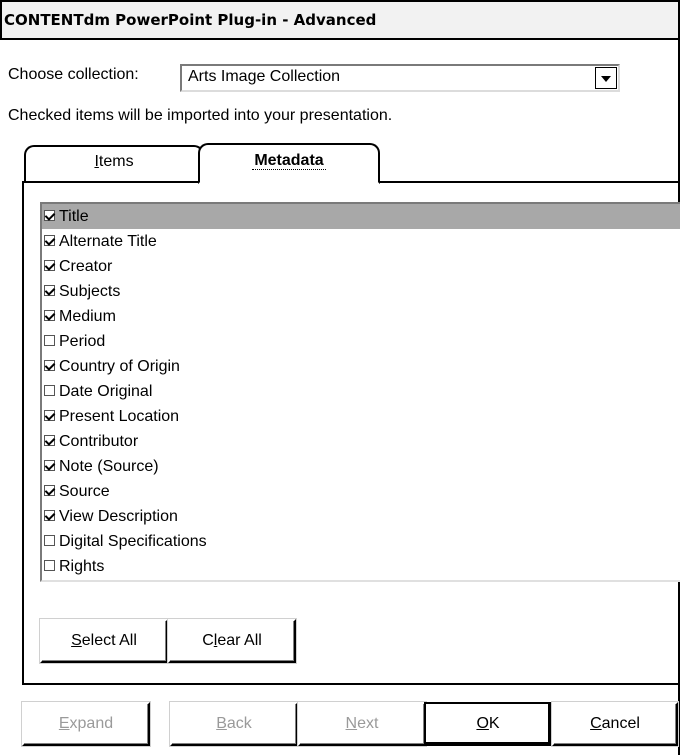 This screenshot has width=683, height=755. I want to click on list-item-label: Subjects, so click(90, 291).